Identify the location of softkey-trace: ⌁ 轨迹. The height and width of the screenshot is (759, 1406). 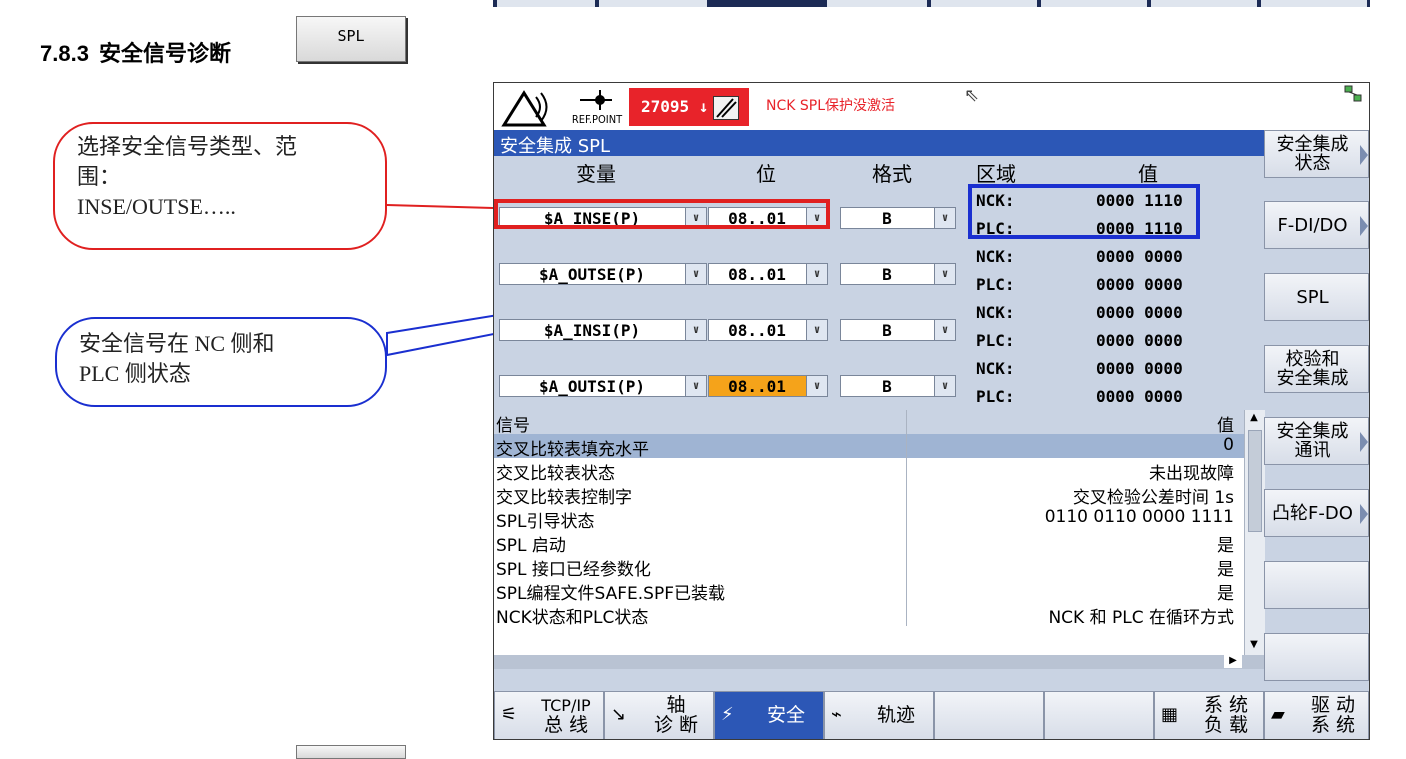
(879, 715).